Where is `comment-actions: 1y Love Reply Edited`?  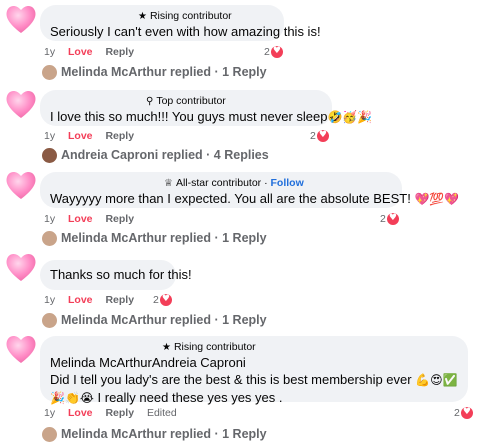
comment-actions: 1y Love Reply Edited is located at coordinates (115, 413).